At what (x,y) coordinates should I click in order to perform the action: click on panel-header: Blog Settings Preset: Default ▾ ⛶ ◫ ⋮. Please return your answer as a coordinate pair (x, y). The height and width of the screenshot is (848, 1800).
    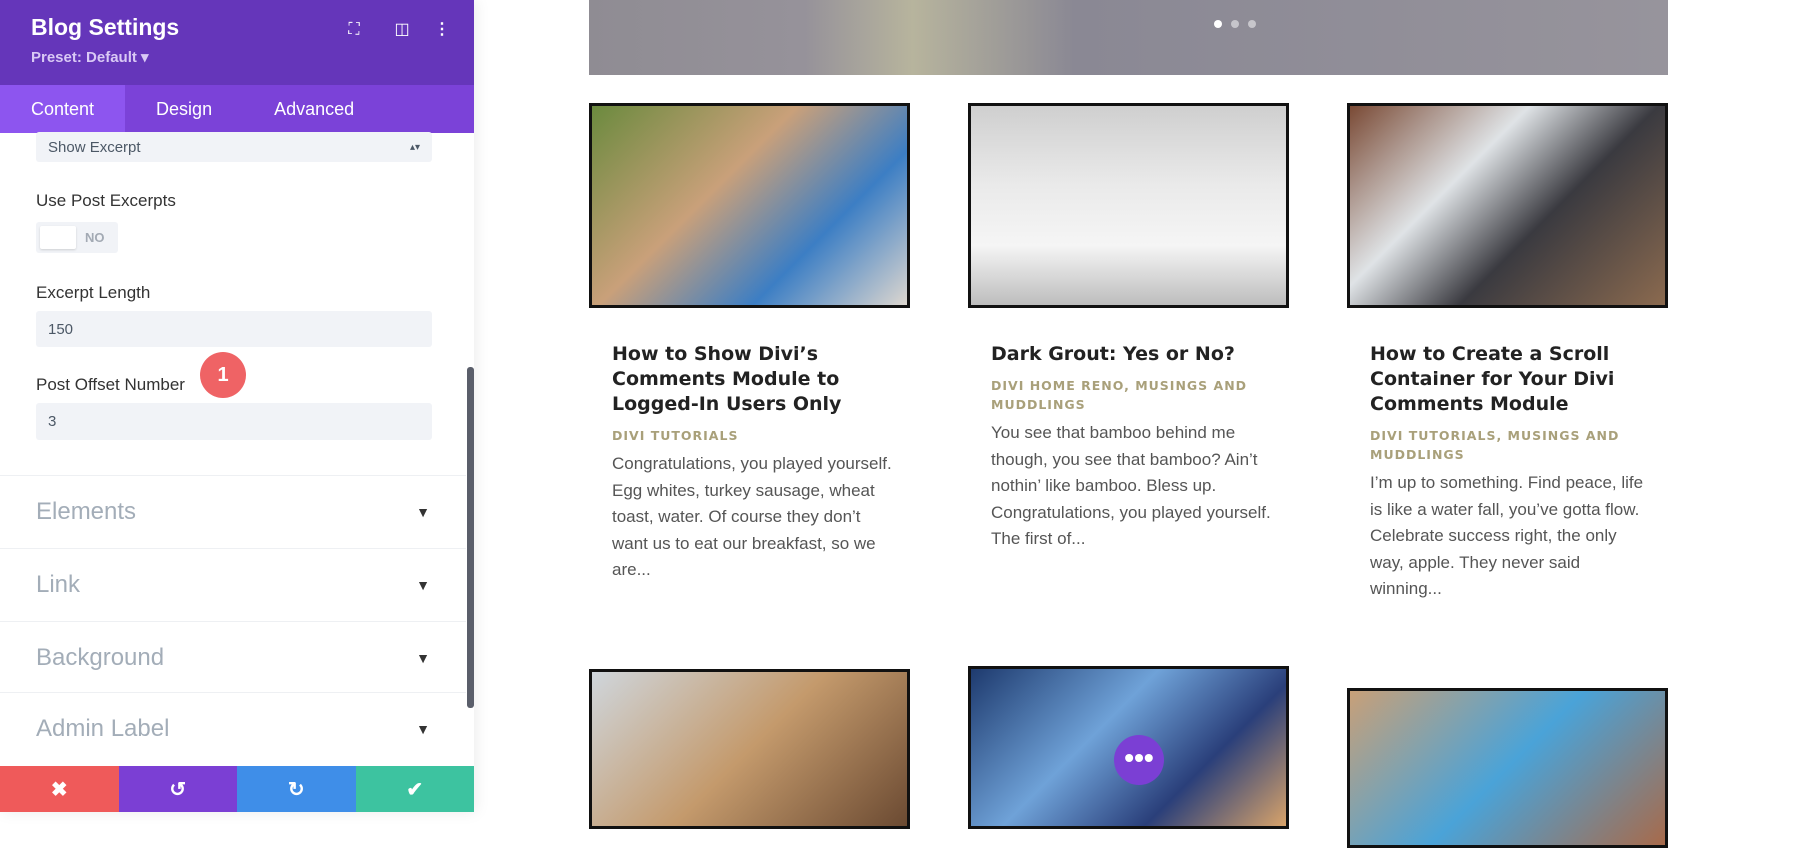
    Looking at the image, I should click on (237, 42).